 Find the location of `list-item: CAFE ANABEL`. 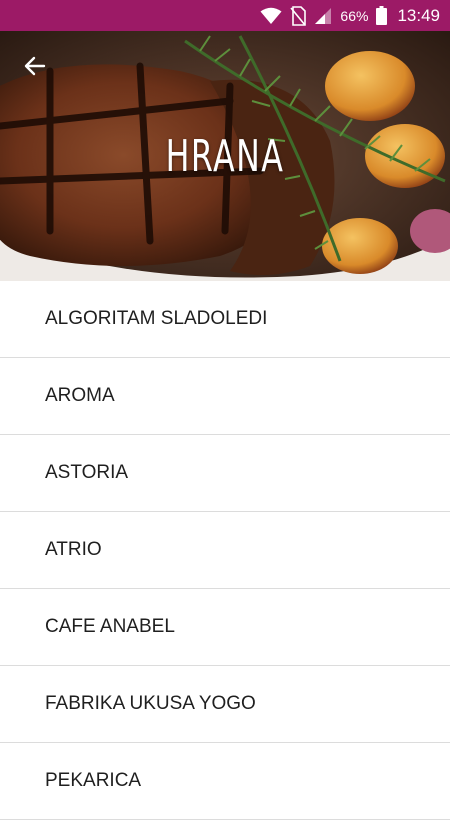

list-item: CAFE ANABEL is located at coordinates (225, 627).